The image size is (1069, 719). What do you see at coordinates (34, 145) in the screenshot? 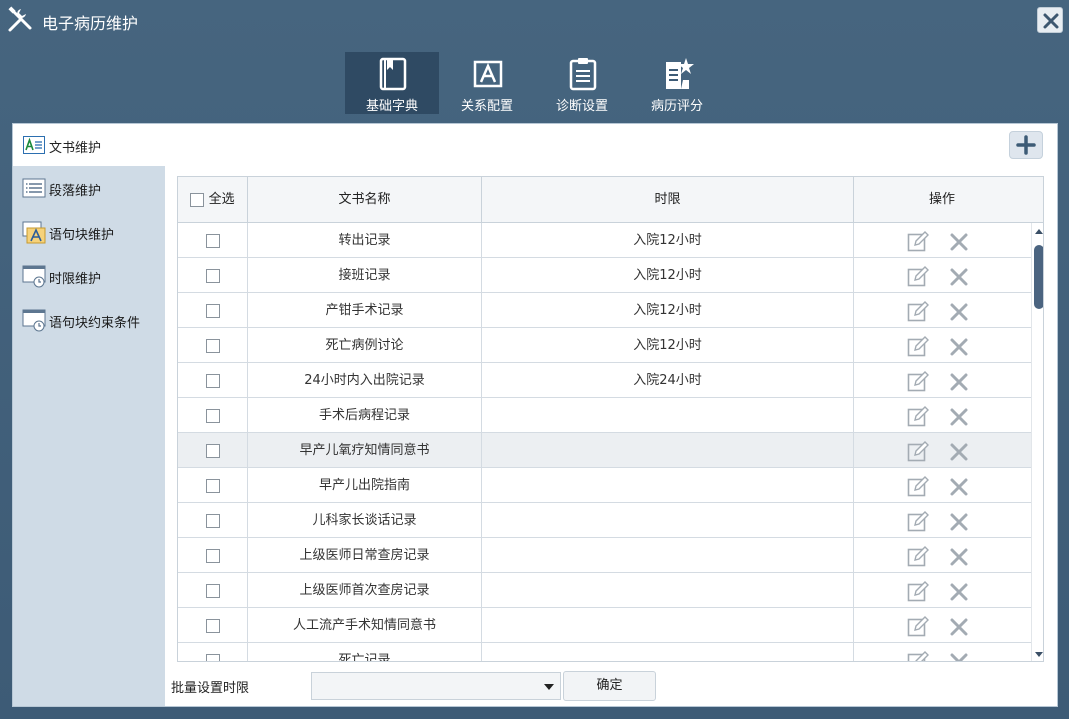
I see `text-doc-icon` at bounding box center [34, 145].